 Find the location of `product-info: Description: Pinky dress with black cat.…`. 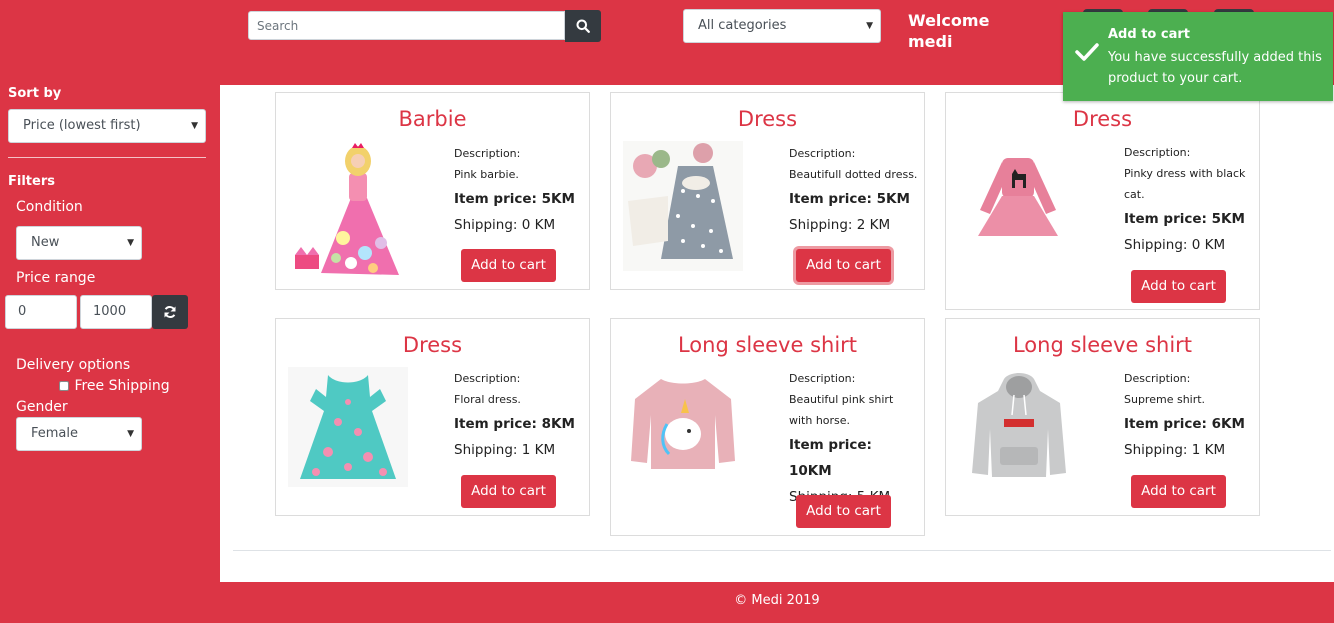

product-info: Description: Pinky dress with black cat.… is located at coordinates (1189, 200).